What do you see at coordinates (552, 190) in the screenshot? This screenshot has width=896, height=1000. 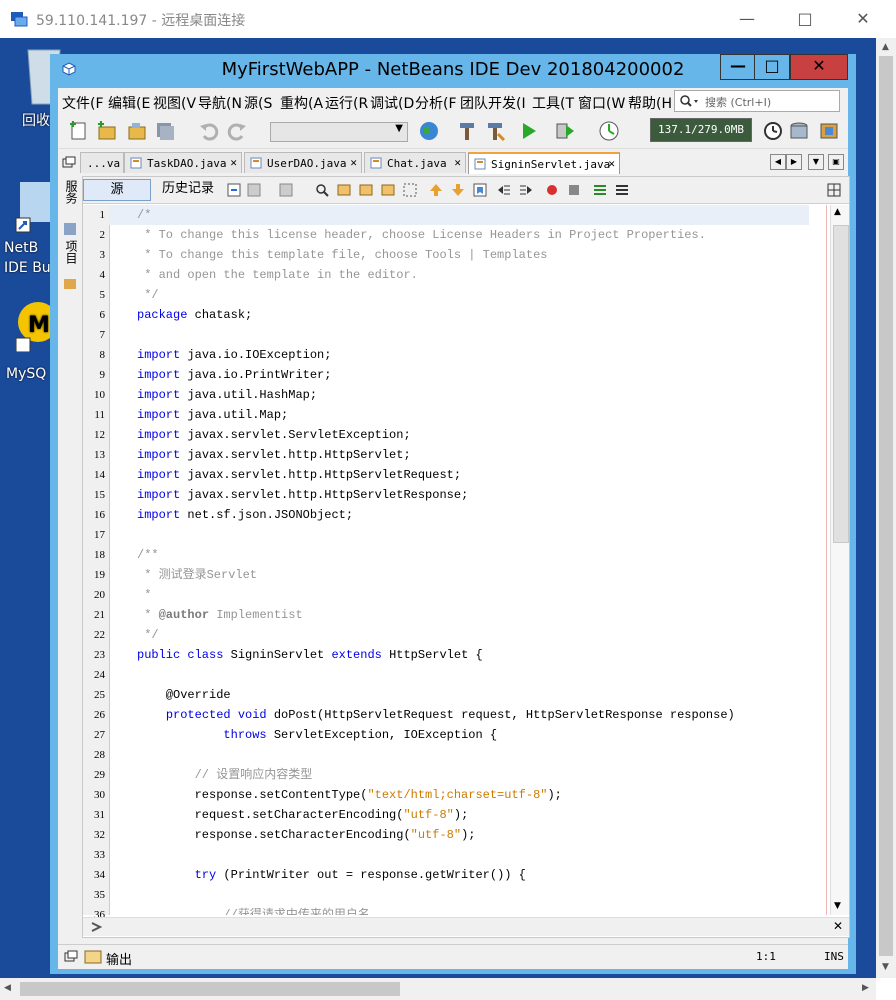 I see `record-macro-icon` at bounding box center [552, 190].